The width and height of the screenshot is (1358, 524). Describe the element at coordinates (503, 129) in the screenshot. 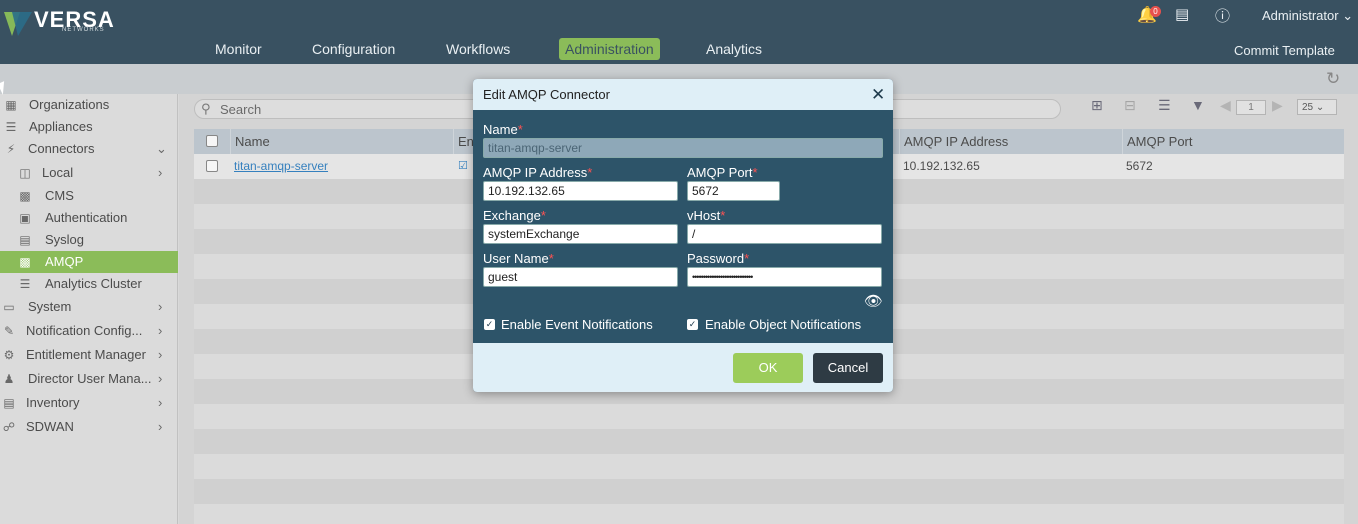

I see `name-label: Name*` at that location.